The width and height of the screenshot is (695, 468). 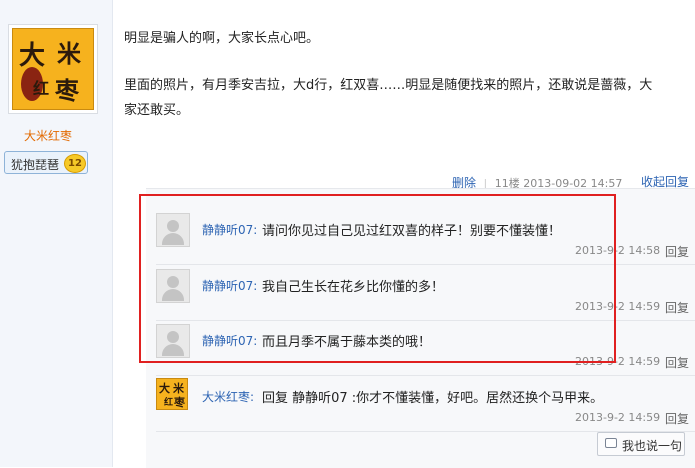 I want to click on author-avatar: 大 米 红 枣, so click(x=53, y=69).